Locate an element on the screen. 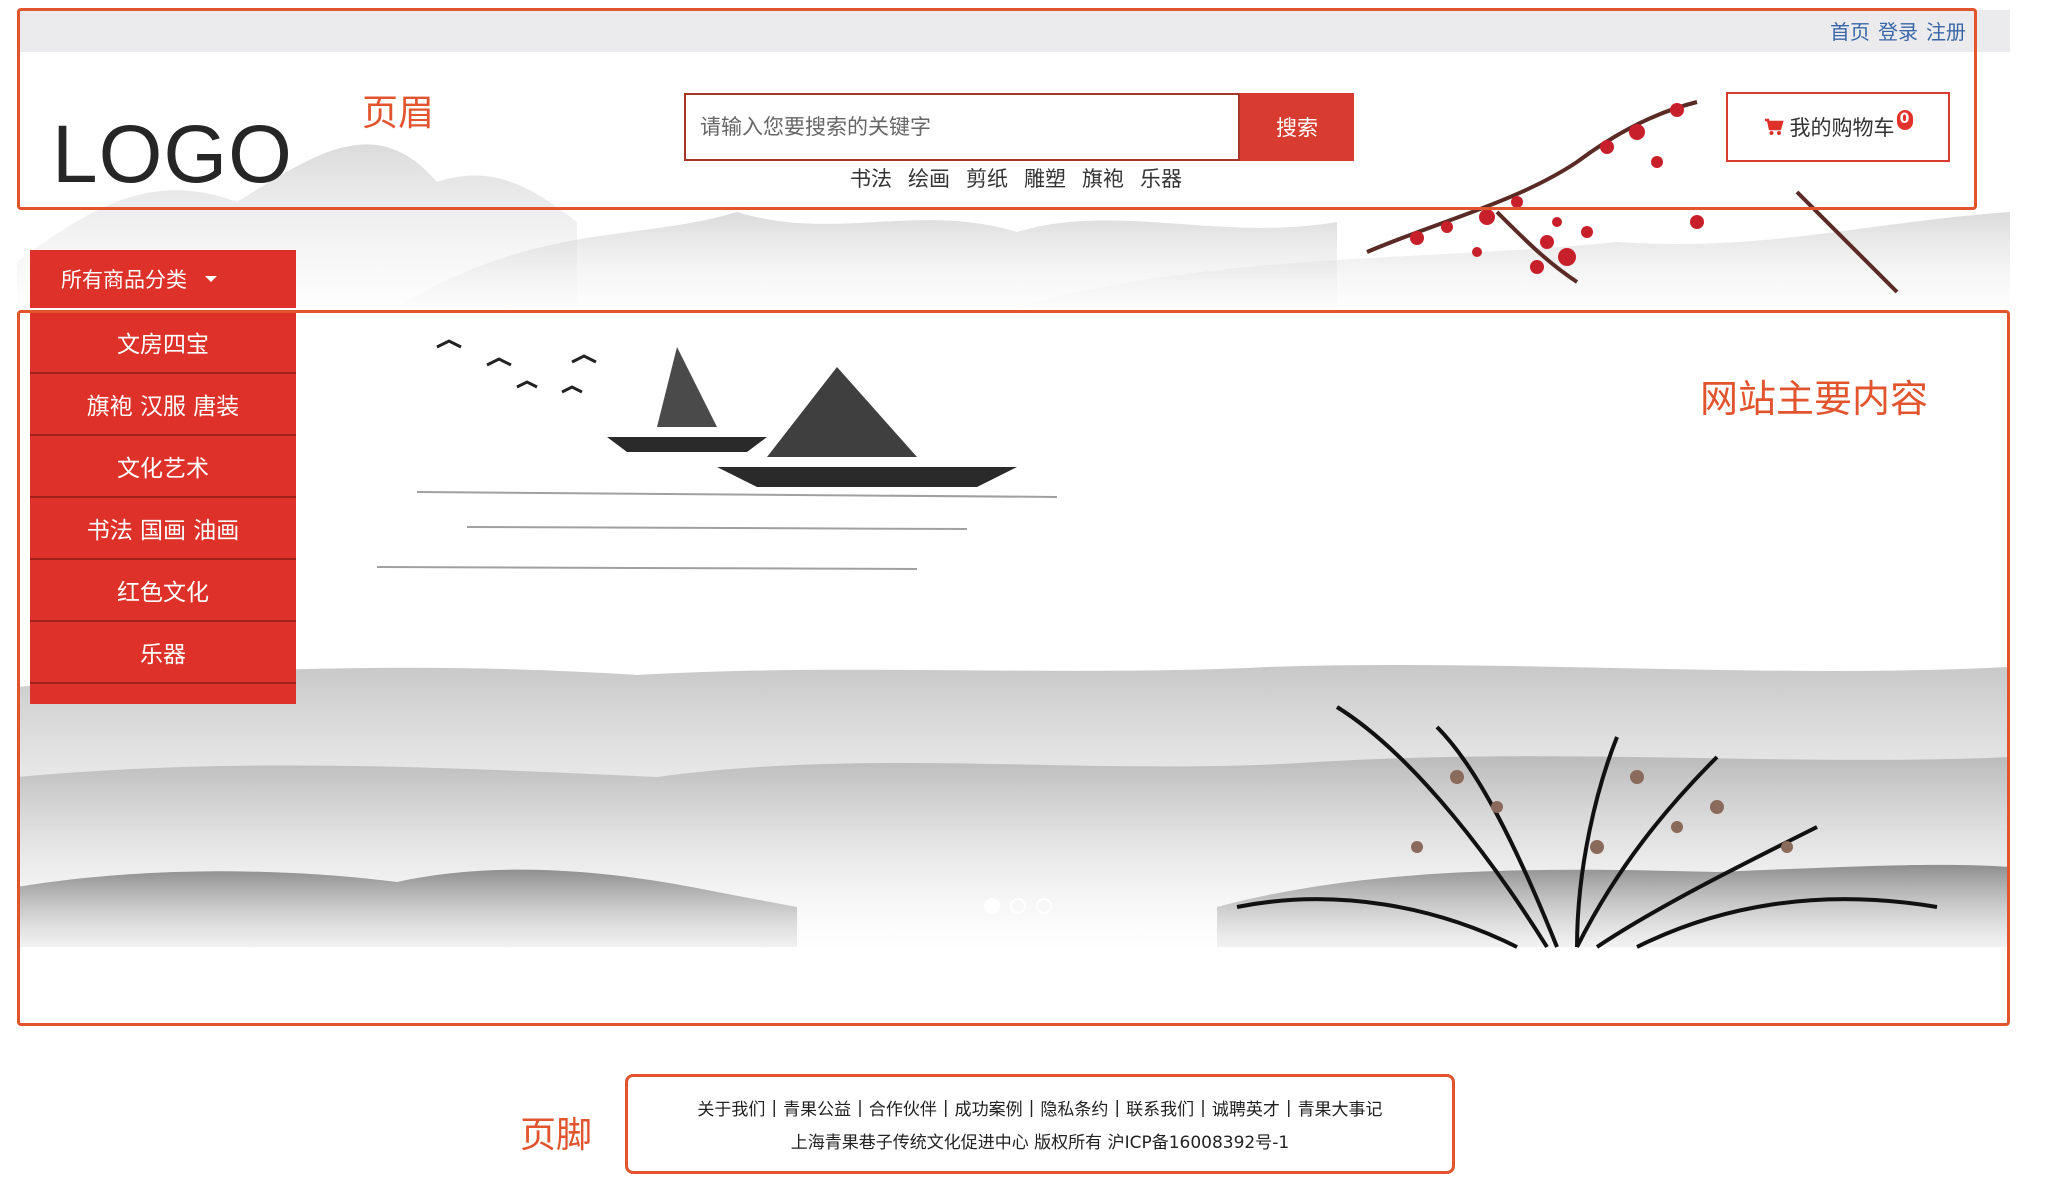  category-item: 乐器 is located at coordinates (163, 653).